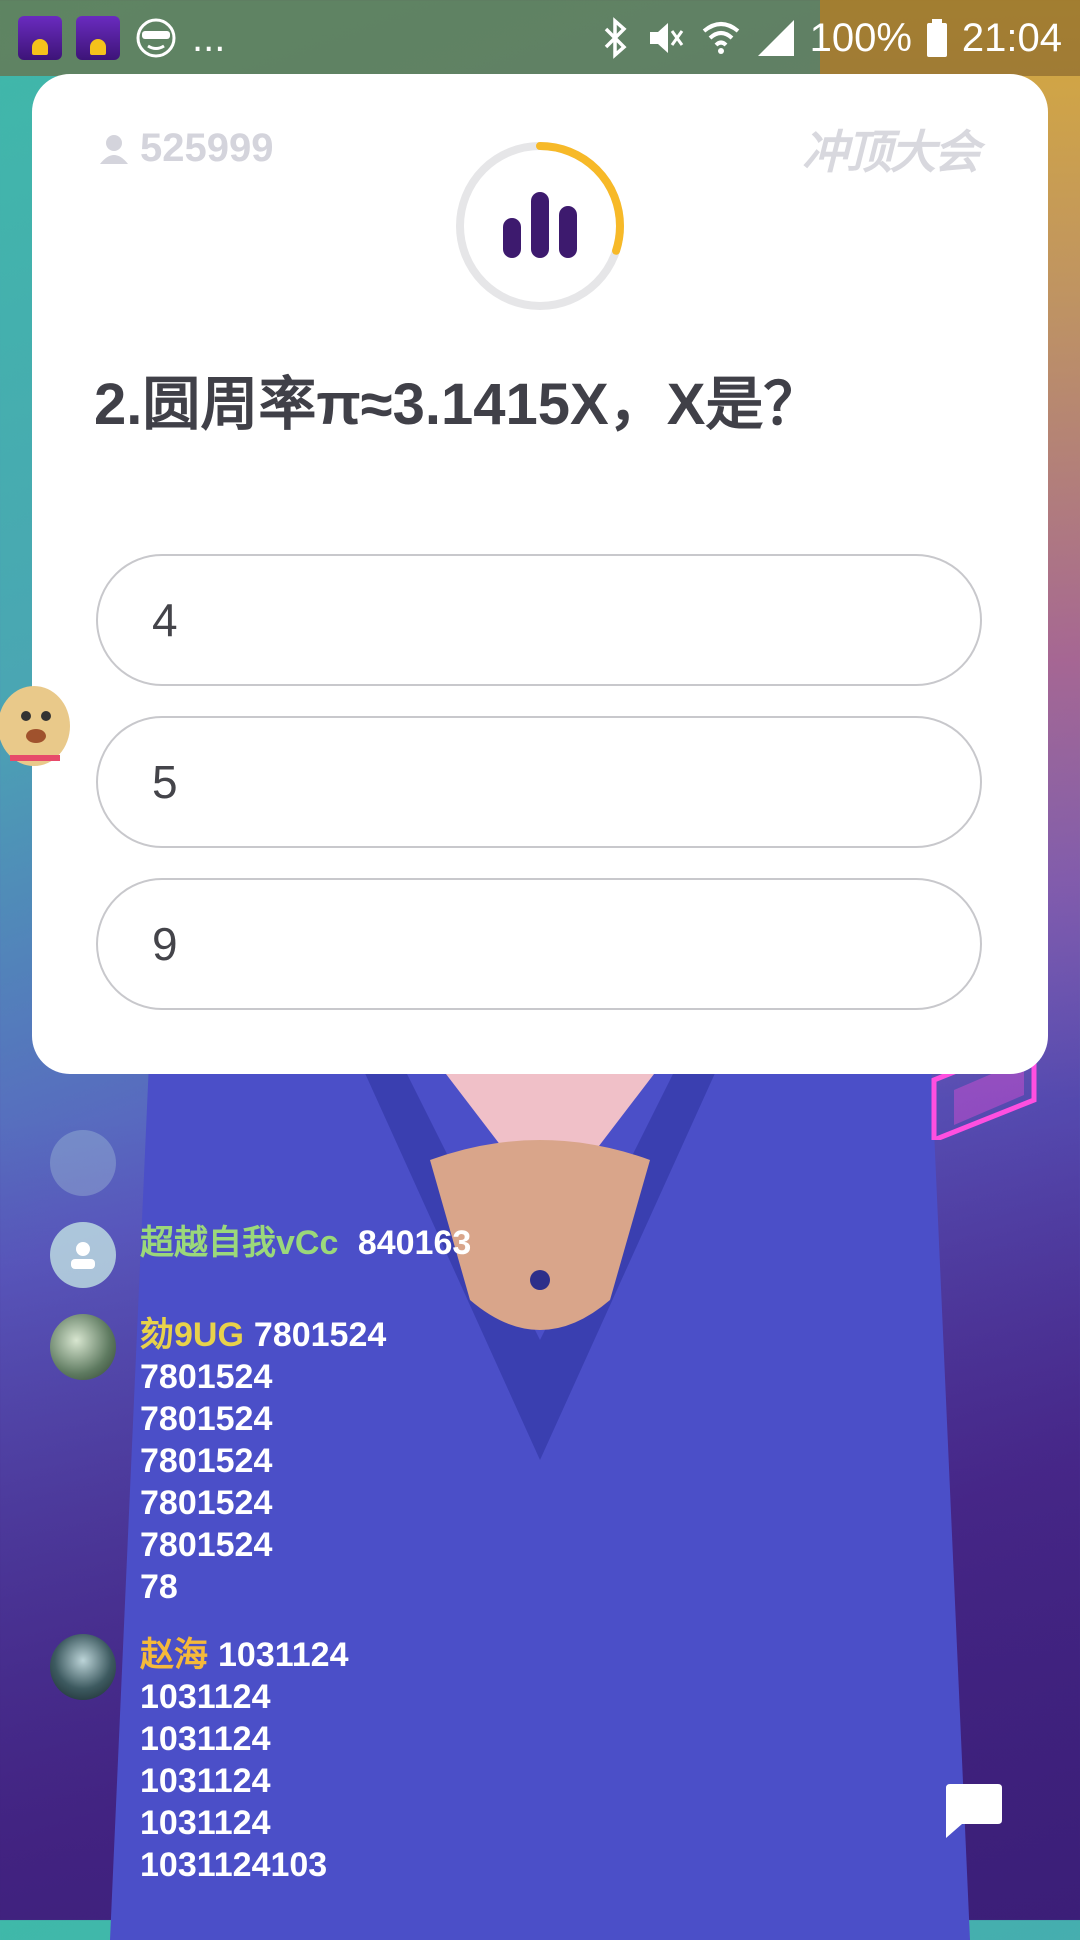  I want to click on wifi-icon, so click(720, 38).